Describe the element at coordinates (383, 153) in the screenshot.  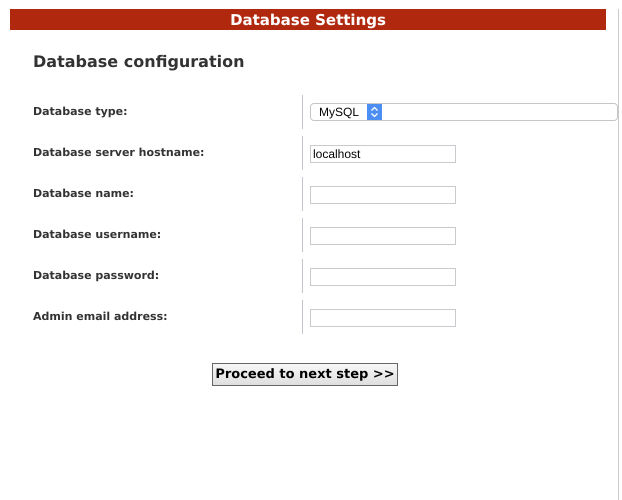
I see `input-field: localhost` at that location.